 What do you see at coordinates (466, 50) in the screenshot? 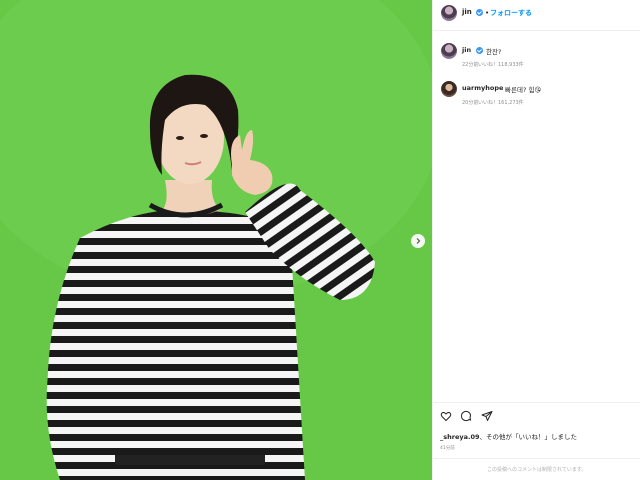
I see `comment-username: jin` at bounding box center [466, 50].